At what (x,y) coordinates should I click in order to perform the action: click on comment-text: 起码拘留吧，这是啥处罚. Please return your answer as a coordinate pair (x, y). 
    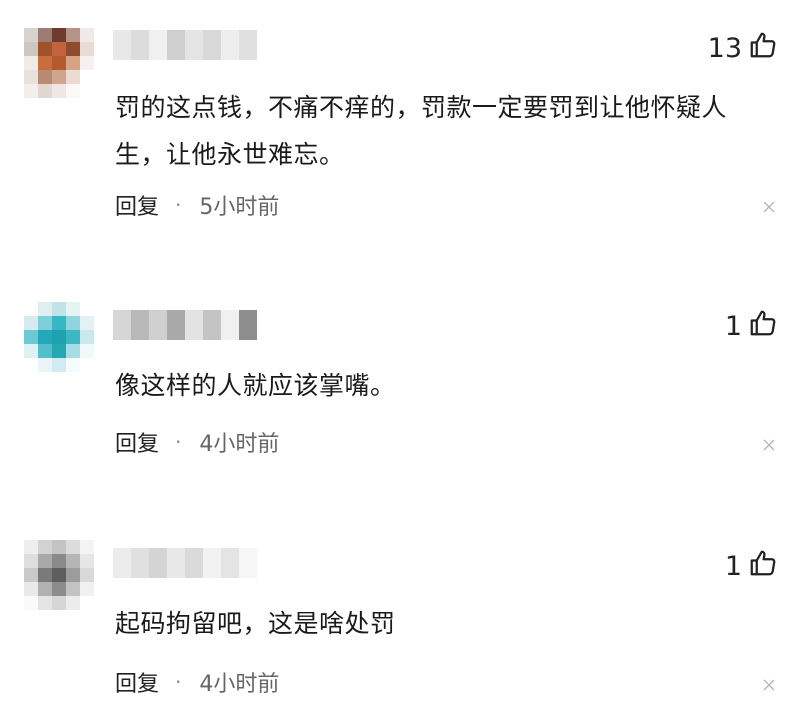
    Looking at the image, I should click on (255, 623).